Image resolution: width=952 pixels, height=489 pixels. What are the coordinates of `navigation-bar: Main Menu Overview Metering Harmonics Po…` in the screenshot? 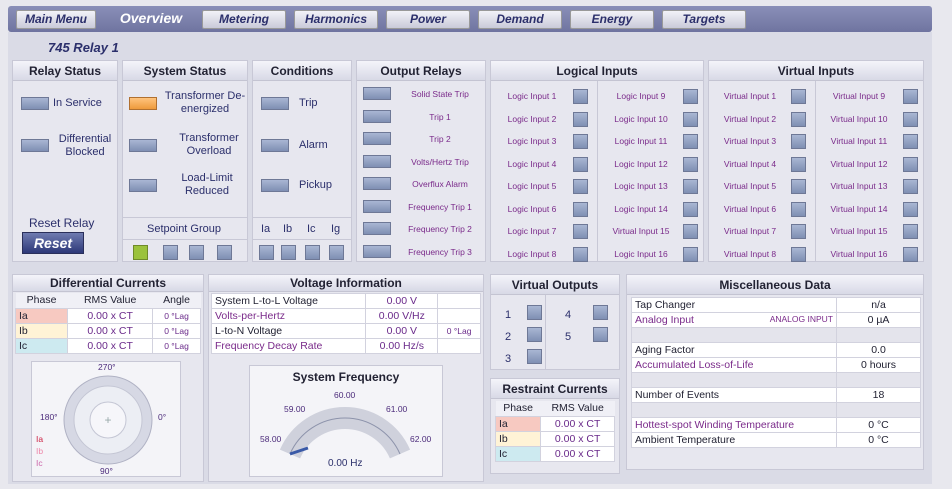 It's located at (470, 19).